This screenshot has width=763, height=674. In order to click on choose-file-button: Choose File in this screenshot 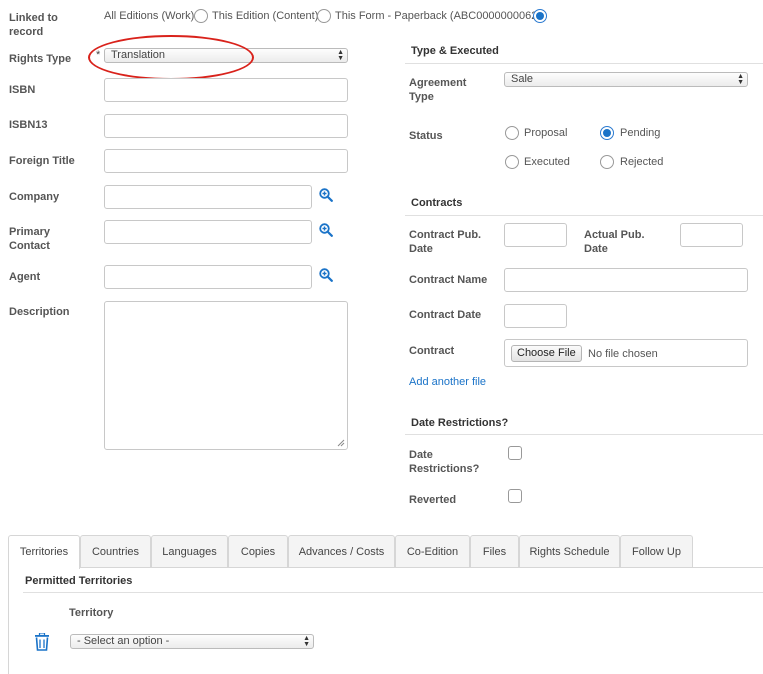, I will do `click(546, 353)`.